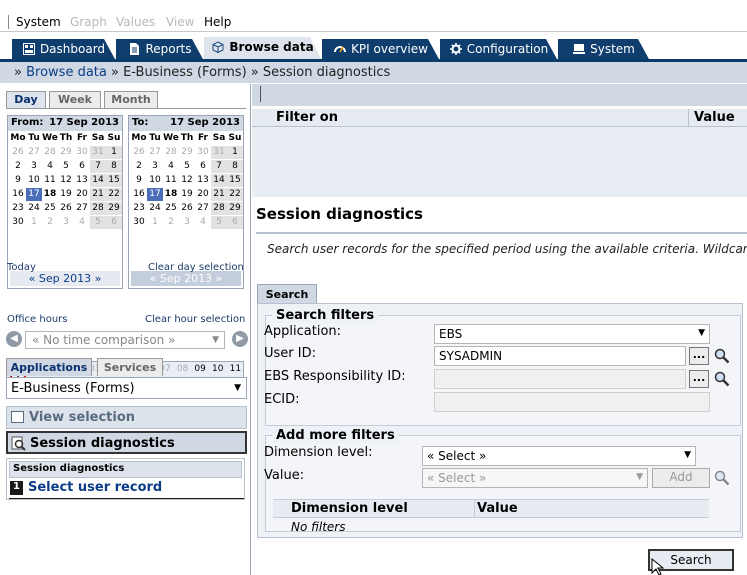 The width and height of the screenshot is (747, 575). I want to click on calendar-day: 10, so click(155, 180).